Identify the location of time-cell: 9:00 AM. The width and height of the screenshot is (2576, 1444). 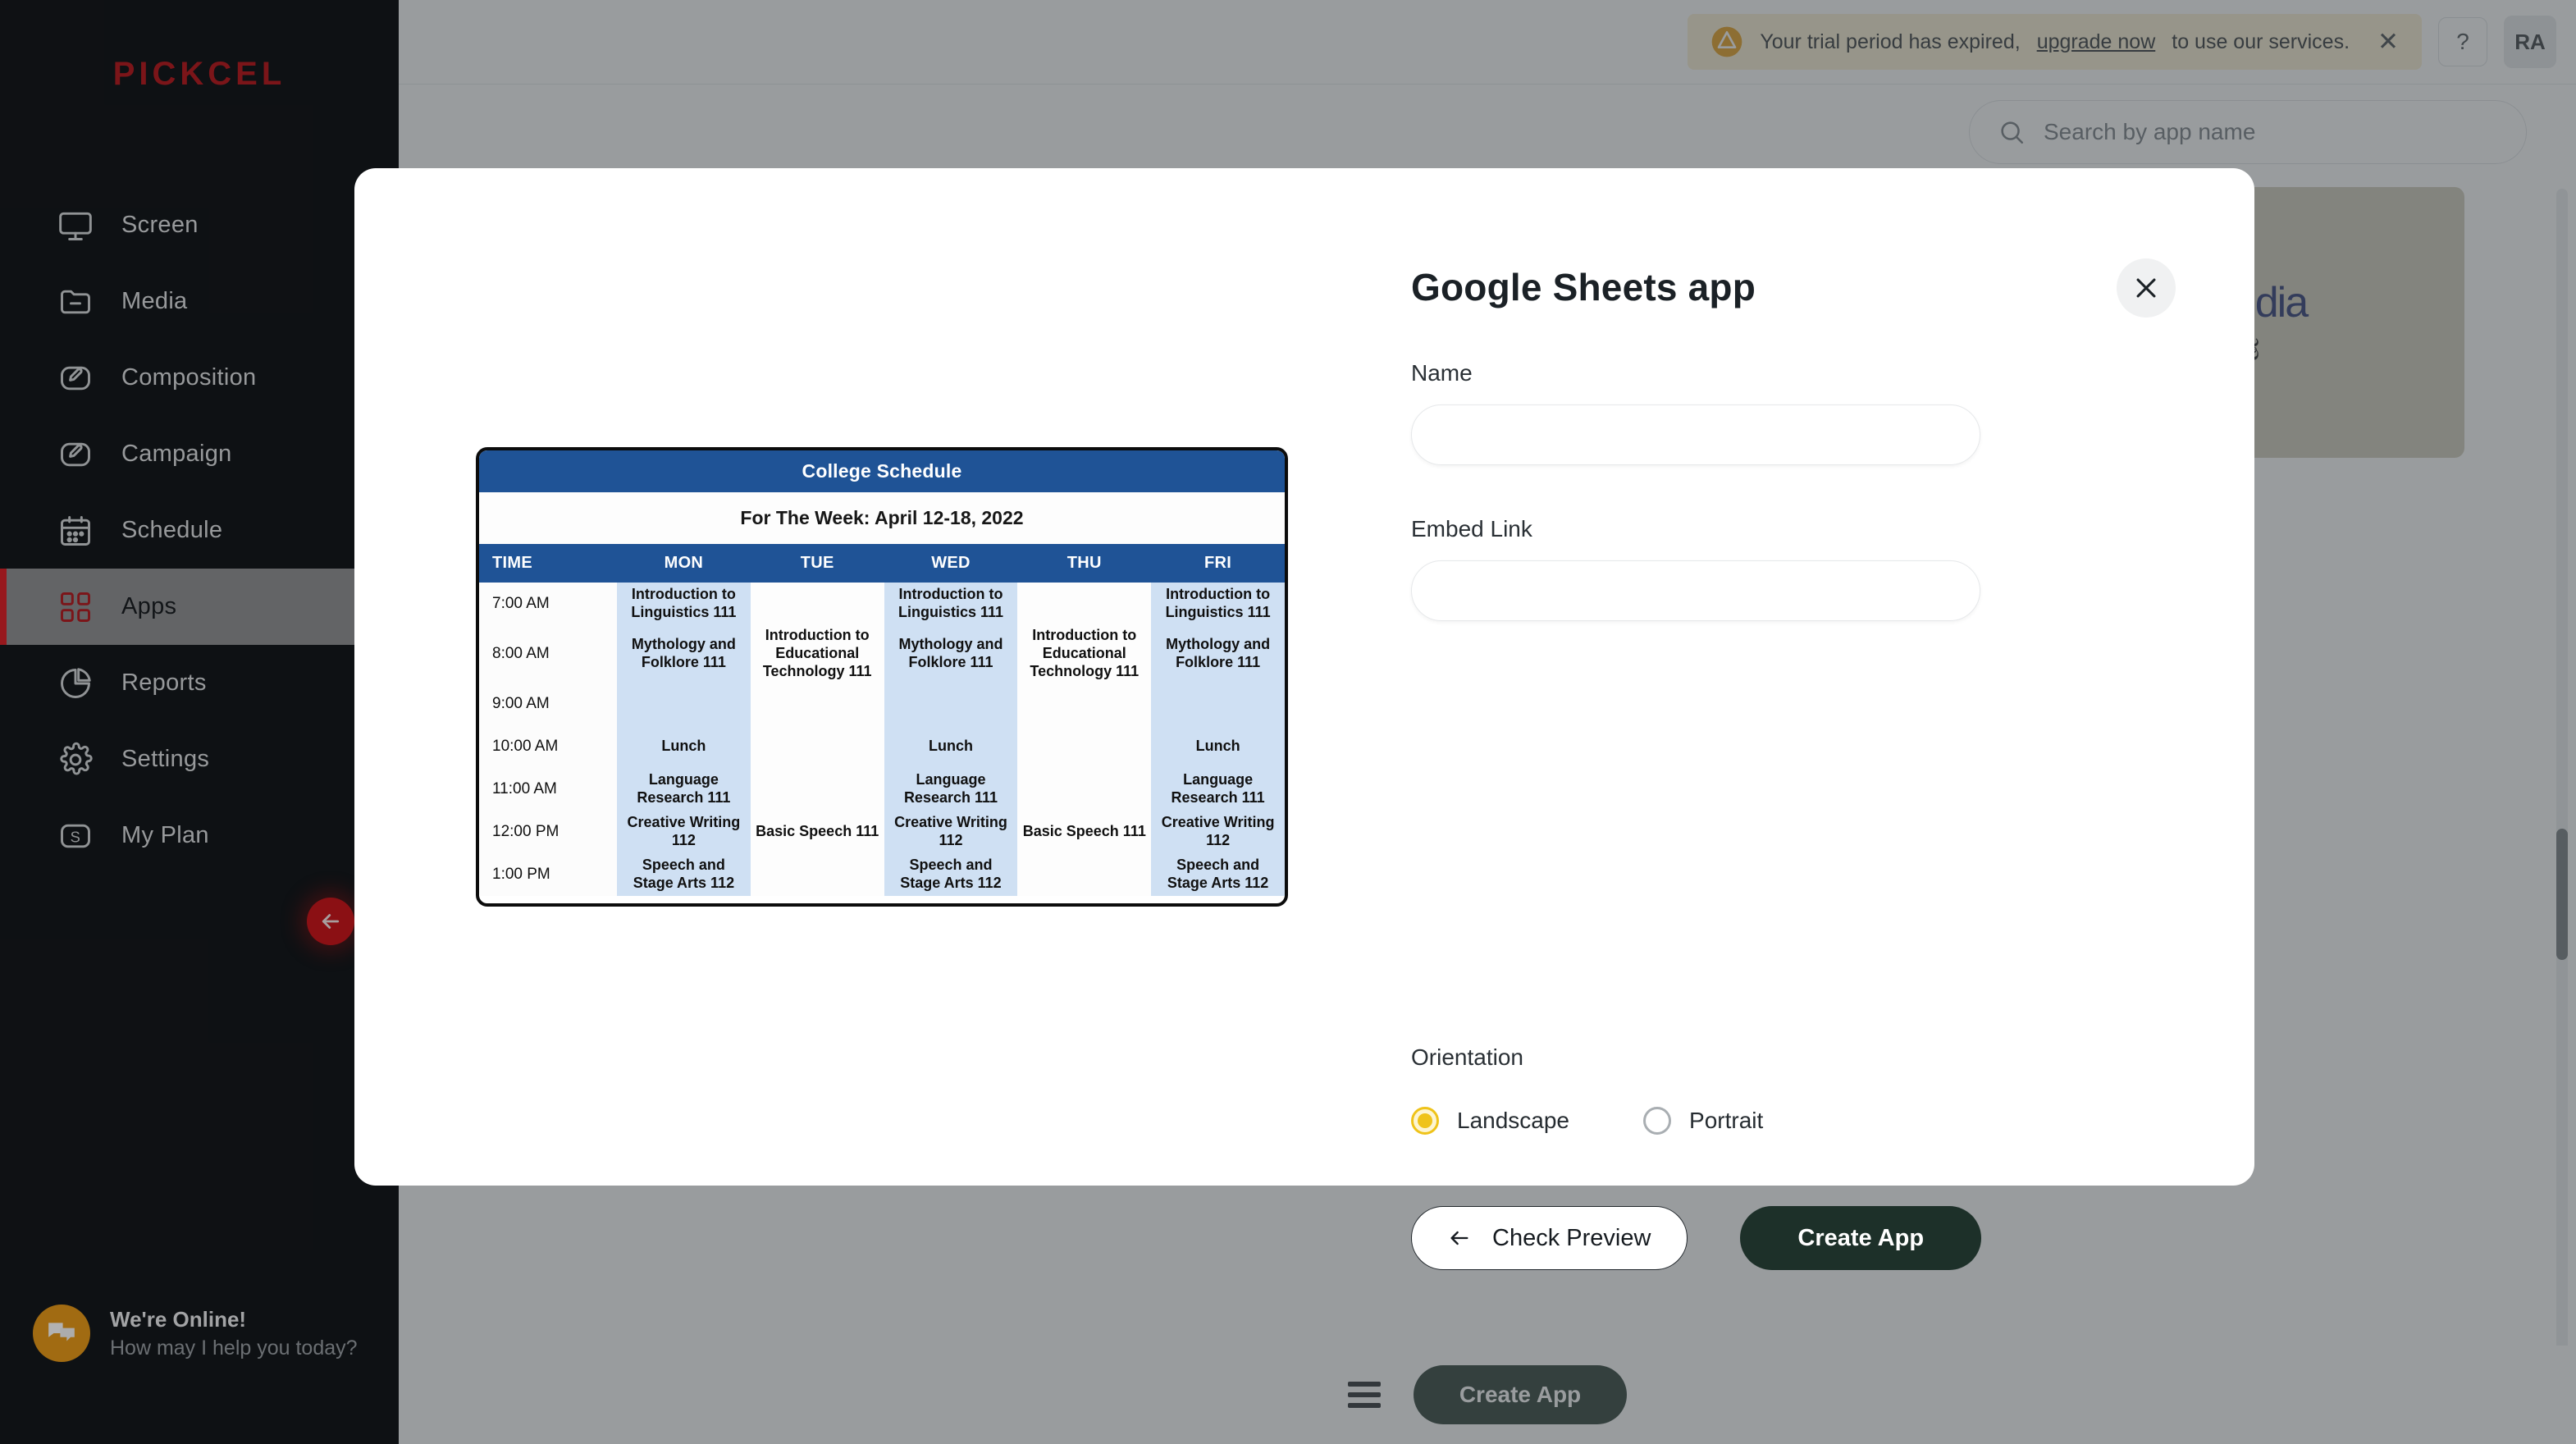
(548, 703).